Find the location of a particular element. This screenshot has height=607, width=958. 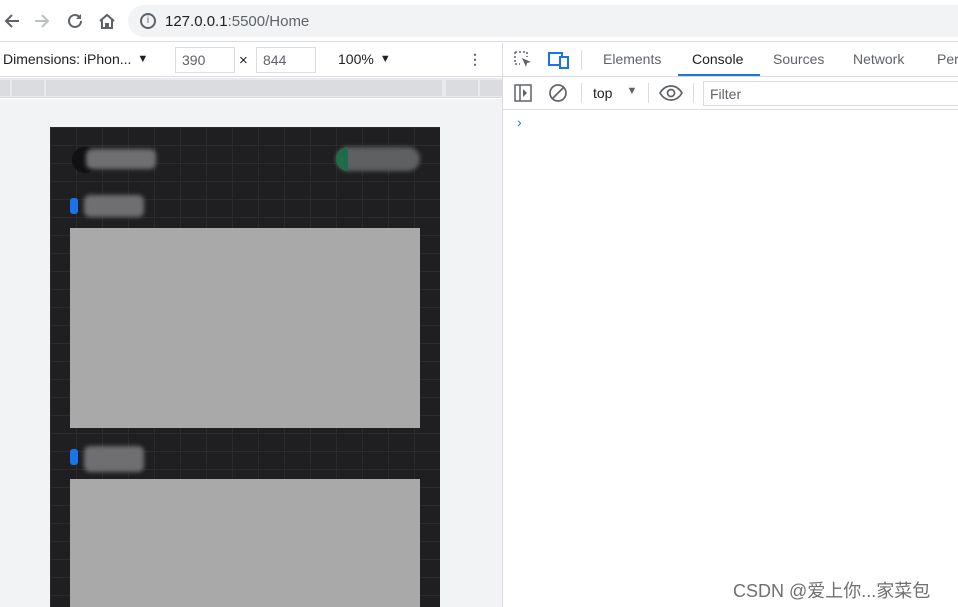

devtools-splitter is located at coordinates (502, 325).